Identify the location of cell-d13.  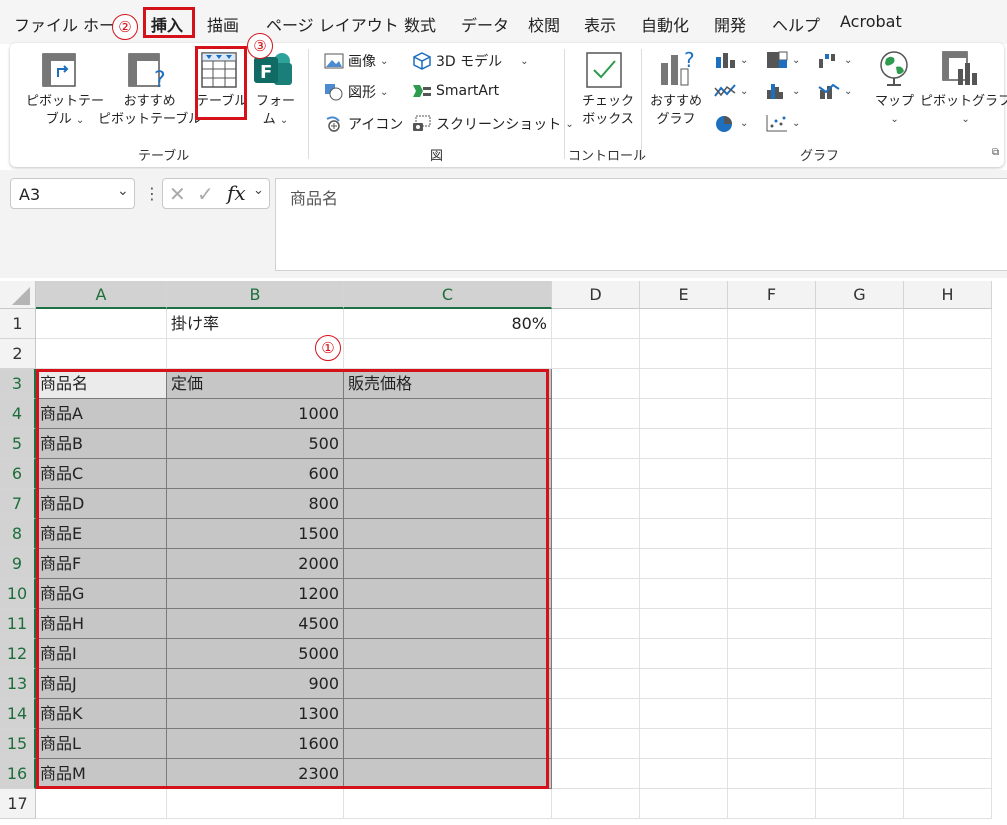
(596, 684).